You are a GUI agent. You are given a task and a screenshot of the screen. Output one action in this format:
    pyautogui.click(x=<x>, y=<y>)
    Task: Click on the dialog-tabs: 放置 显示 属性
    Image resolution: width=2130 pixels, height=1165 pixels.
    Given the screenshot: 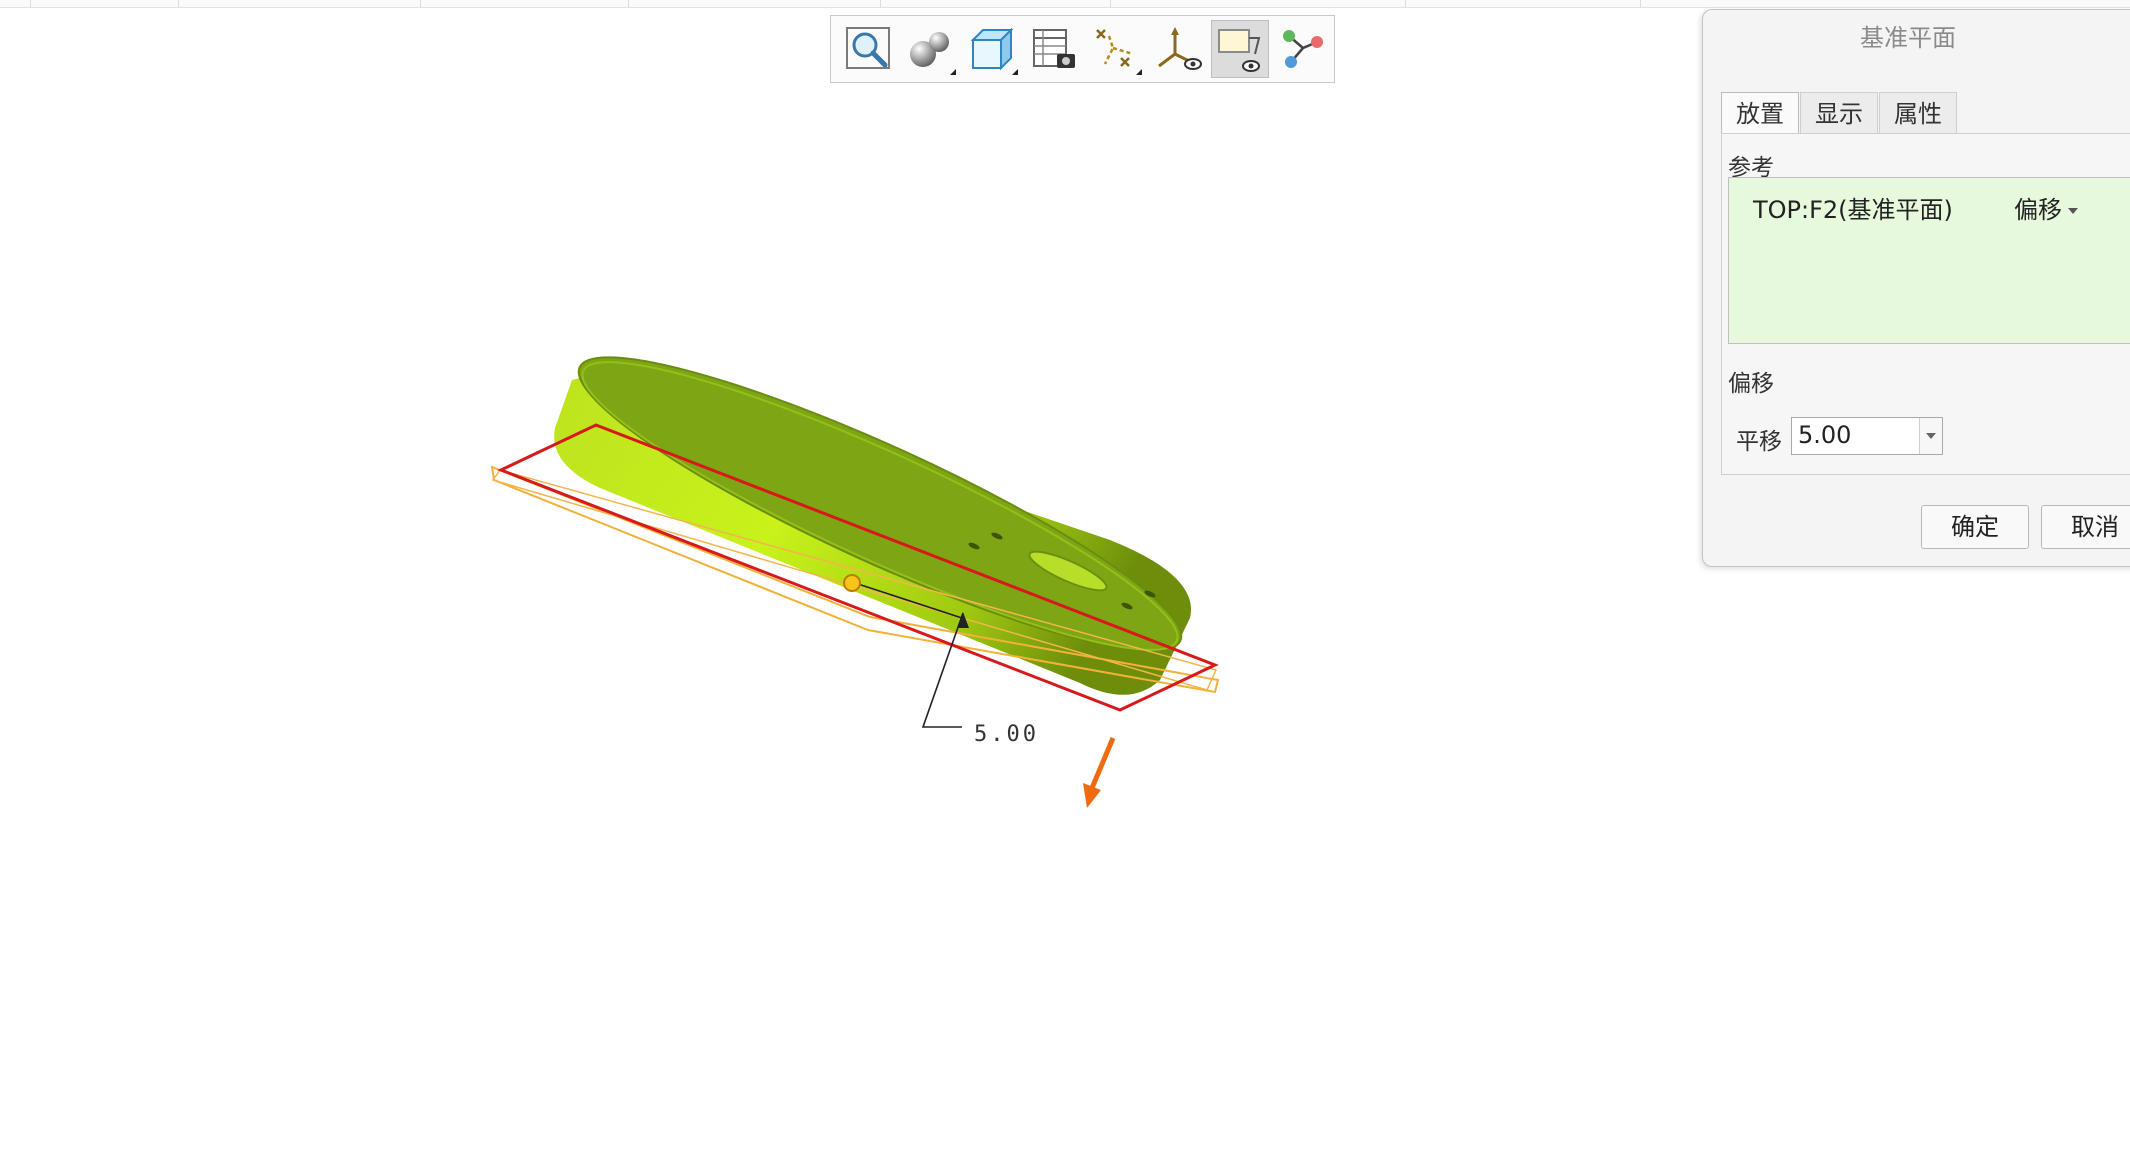 What is the action you would take?
    pyautogui.click(x=1839, y=112)
    